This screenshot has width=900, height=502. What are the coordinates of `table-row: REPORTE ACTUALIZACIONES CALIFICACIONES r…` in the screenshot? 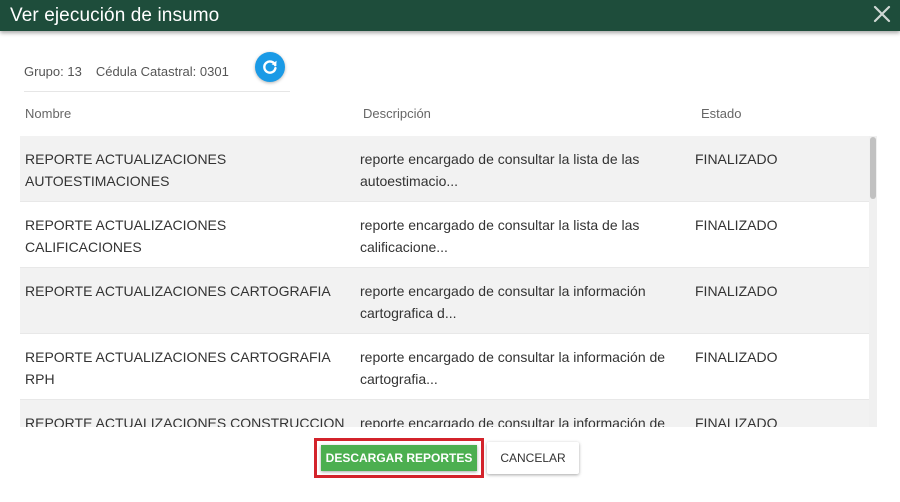 It's located at (445, 235).